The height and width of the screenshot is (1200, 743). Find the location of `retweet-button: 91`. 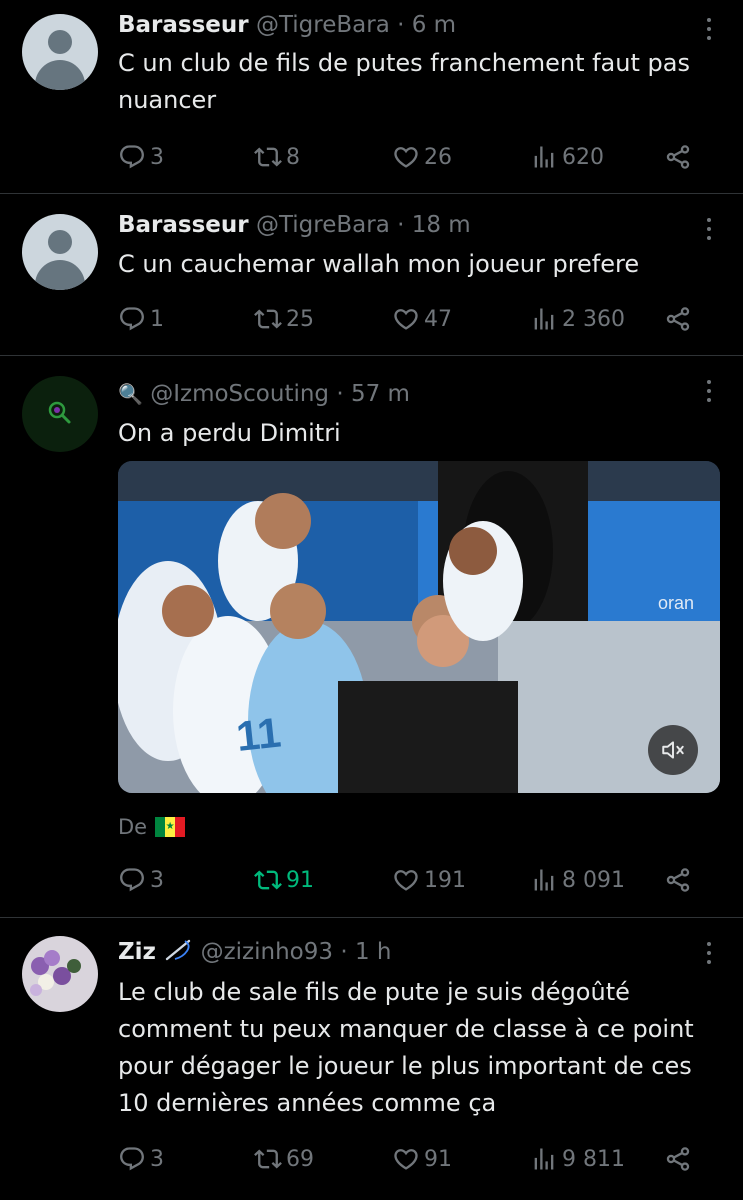

retweet-button: 91 is located at coordinates (284, 880).